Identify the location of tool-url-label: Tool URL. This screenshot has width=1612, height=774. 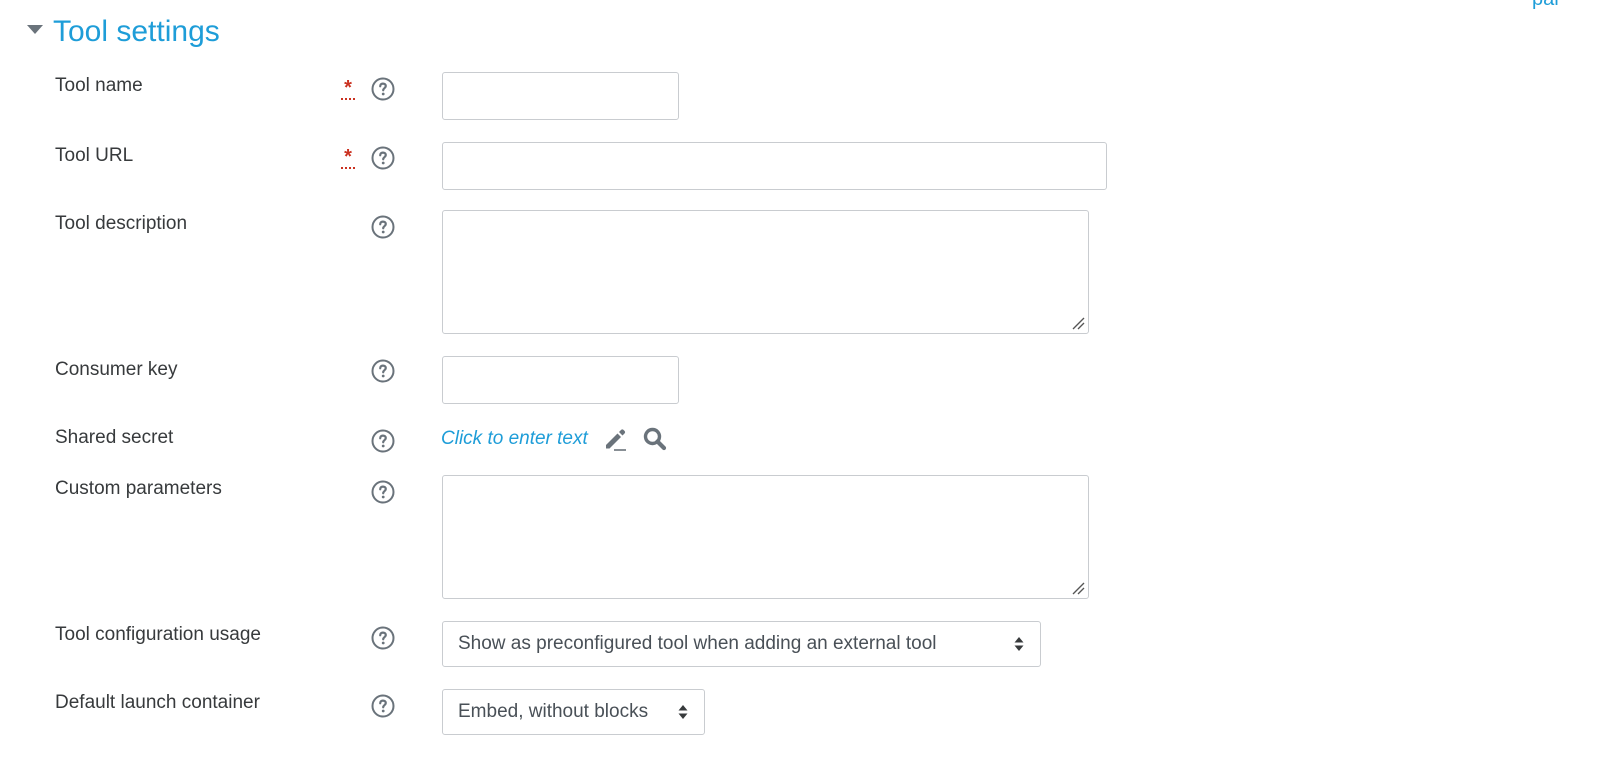
(94, 155).